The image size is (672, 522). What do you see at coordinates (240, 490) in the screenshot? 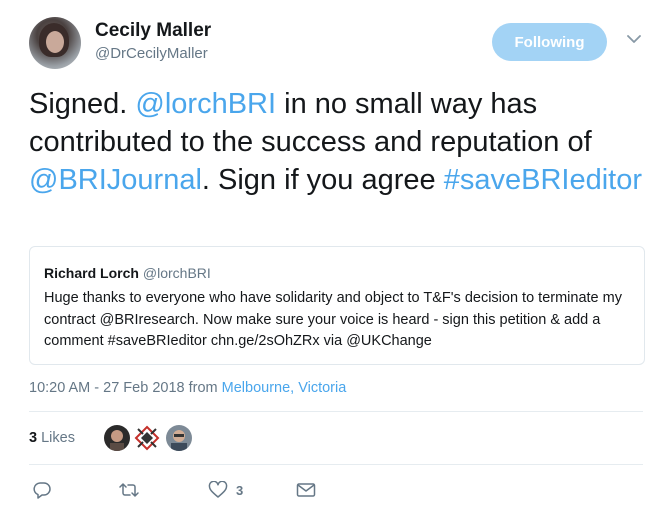
I see `like-count: 3` at bounding box center [240, 490].